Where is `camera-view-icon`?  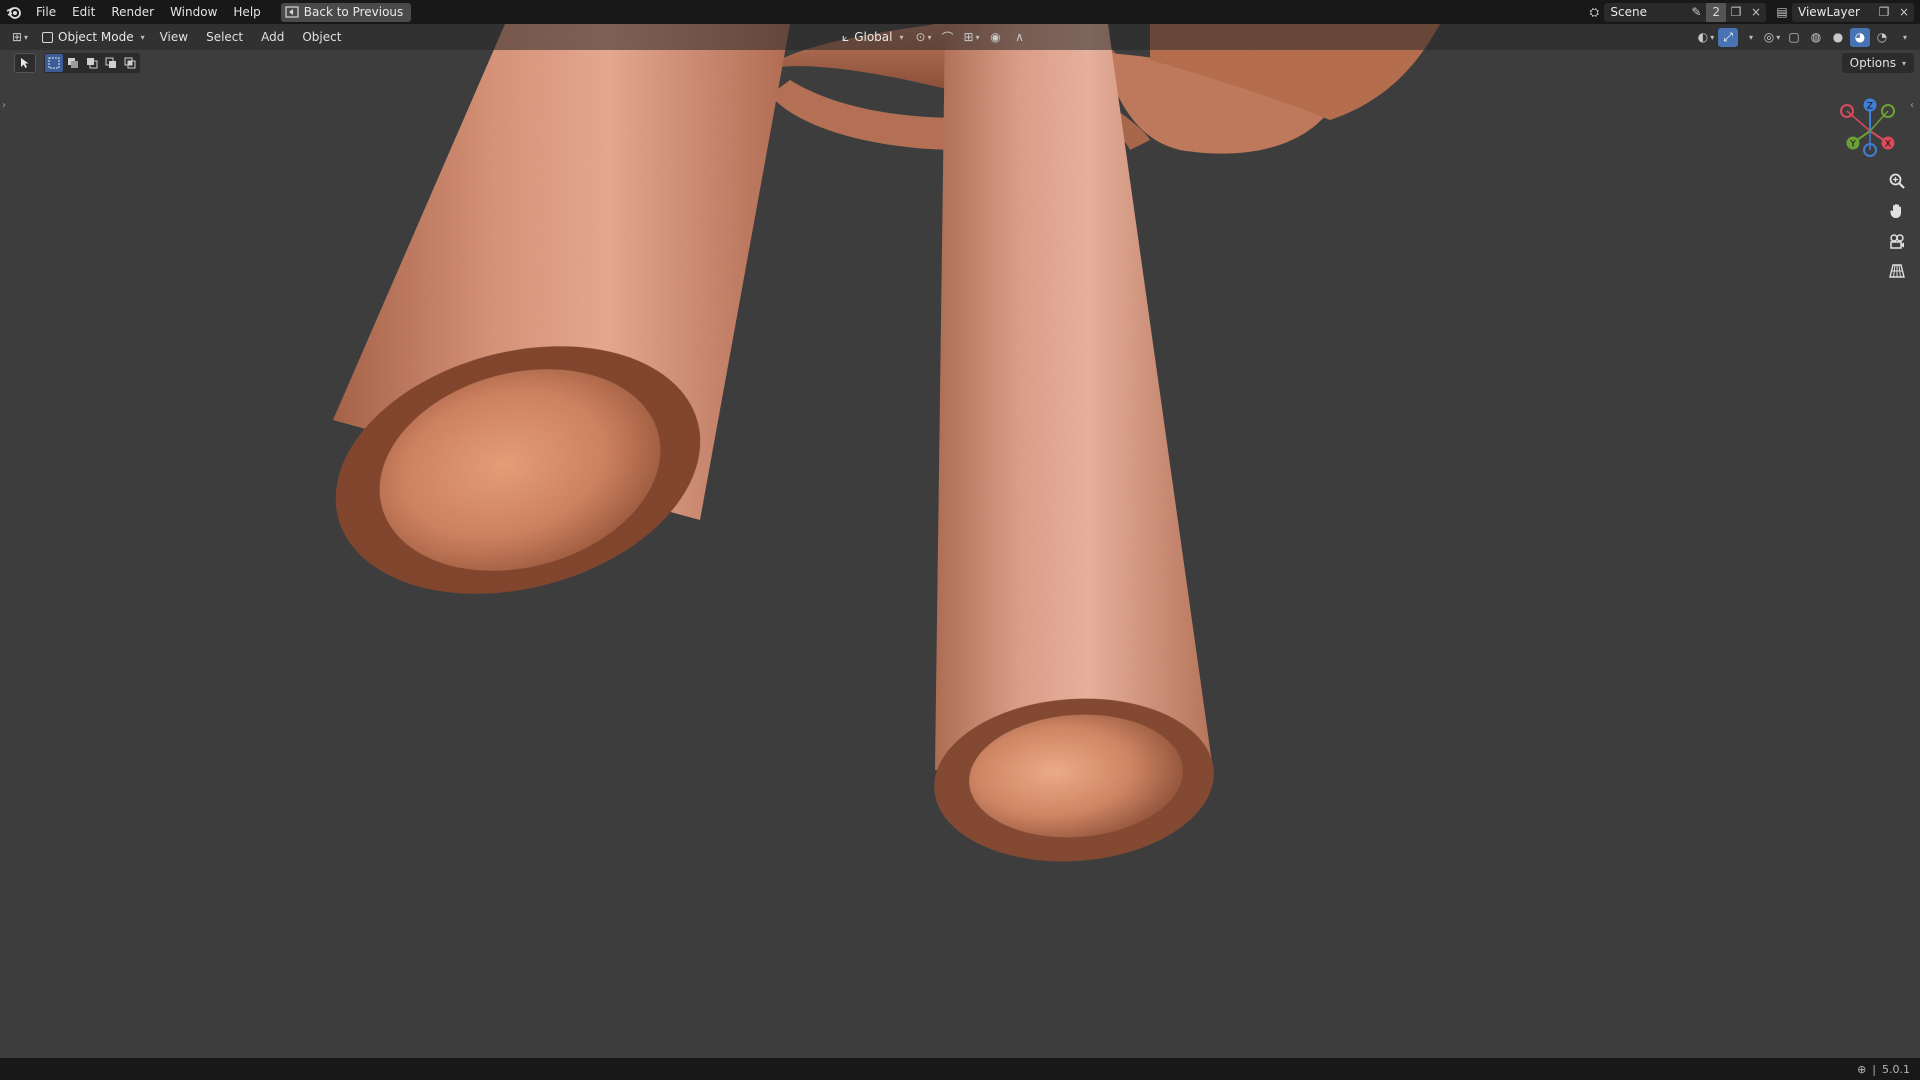
camera-view-icon is located at coordinates (1897, 241).